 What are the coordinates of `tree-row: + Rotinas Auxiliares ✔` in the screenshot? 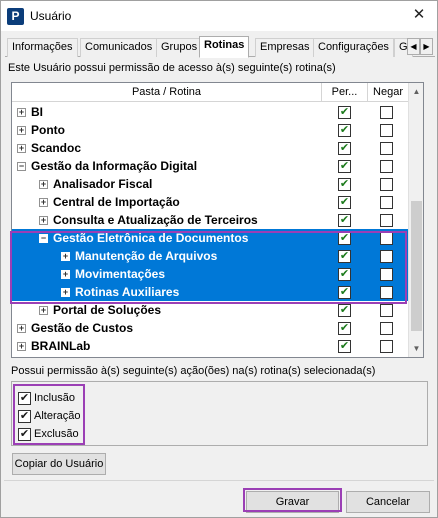 It's located at (210, 292).